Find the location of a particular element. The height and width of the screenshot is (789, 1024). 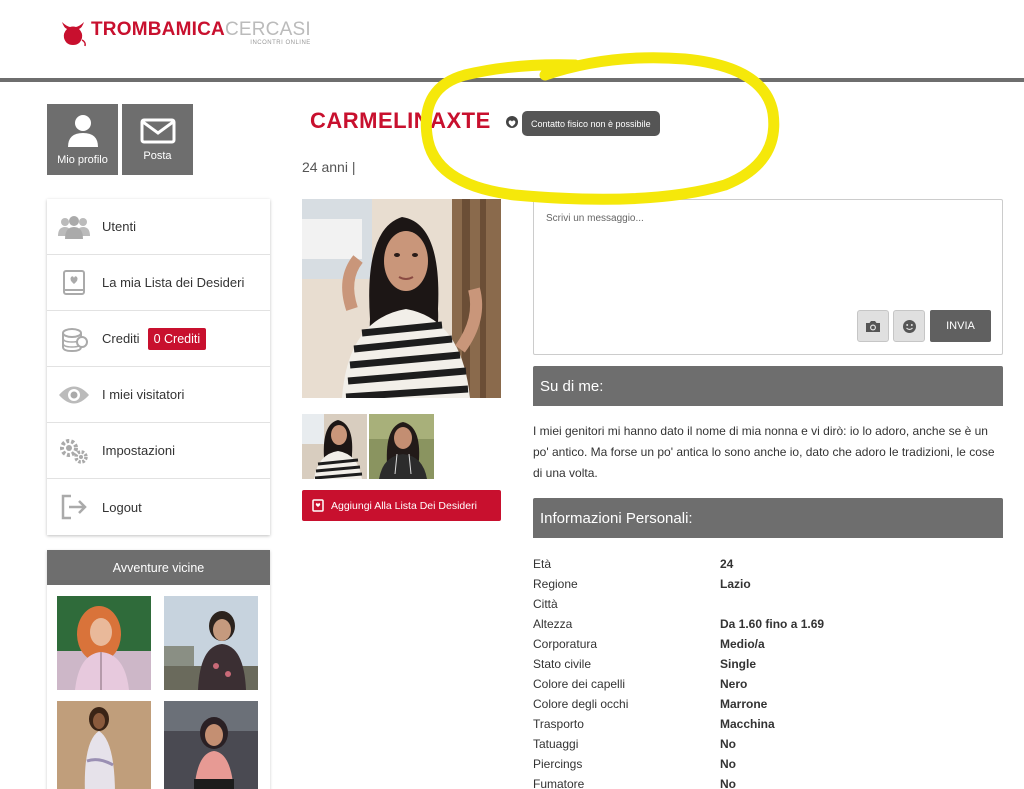

add-to-wishlist-button: Aggiungi Alla Lista Dei Desideri is located at coordinates (401, 505).